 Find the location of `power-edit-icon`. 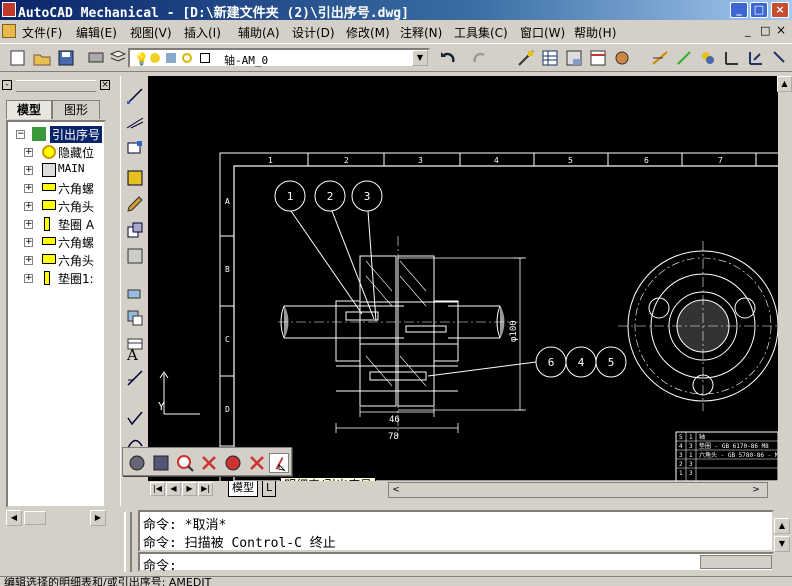

power-edit-icon is located at coordinates (684, 58).